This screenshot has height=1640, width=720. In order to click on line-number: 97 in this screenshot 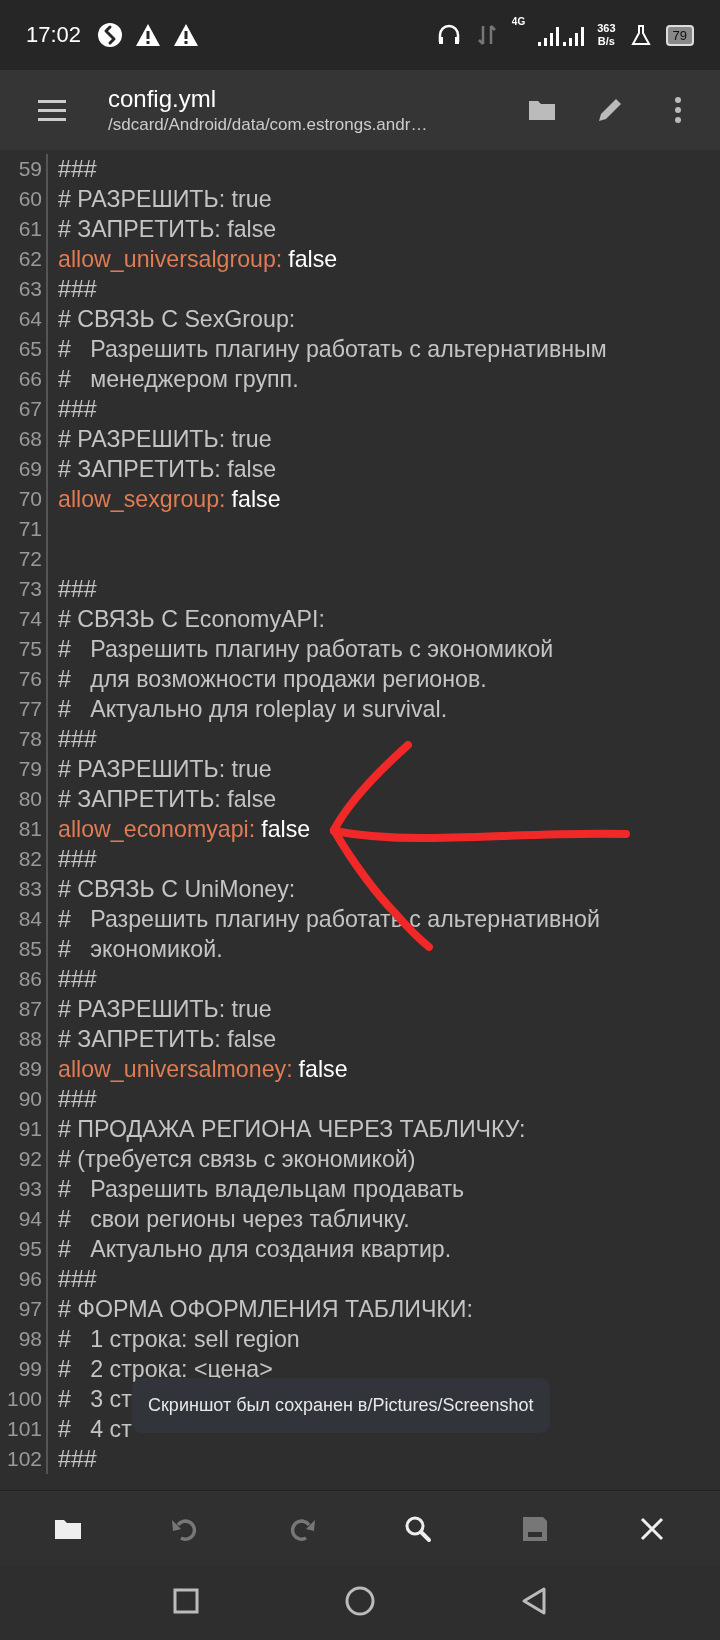, I will do `click(24, 1309)`.